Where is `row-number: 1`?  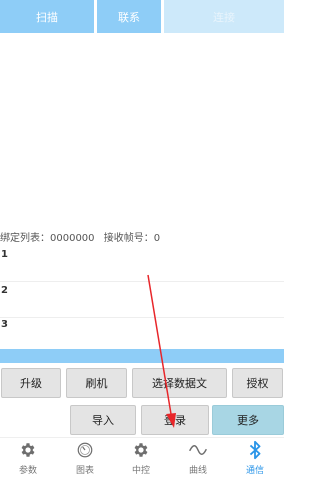 row-number: 1 is located at coordinates (4, 254).